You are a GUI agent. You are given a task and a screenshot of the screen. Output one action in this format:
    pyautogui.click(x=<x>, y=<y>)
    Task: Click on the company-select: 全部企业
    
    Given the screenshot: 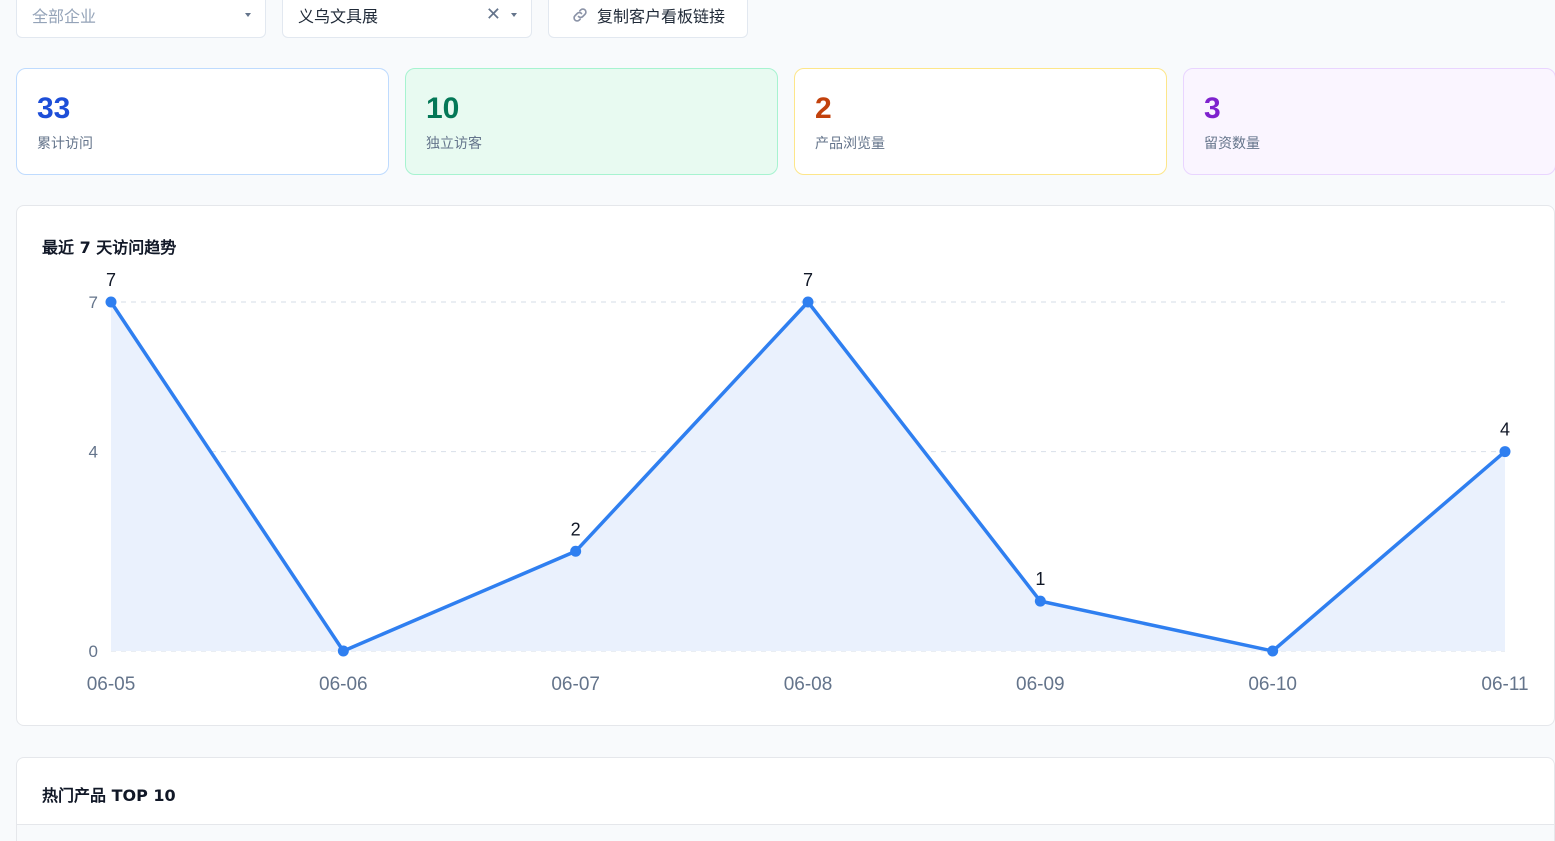 What is the action you would take?
    pyautogui.click(x=141, y=19)
    